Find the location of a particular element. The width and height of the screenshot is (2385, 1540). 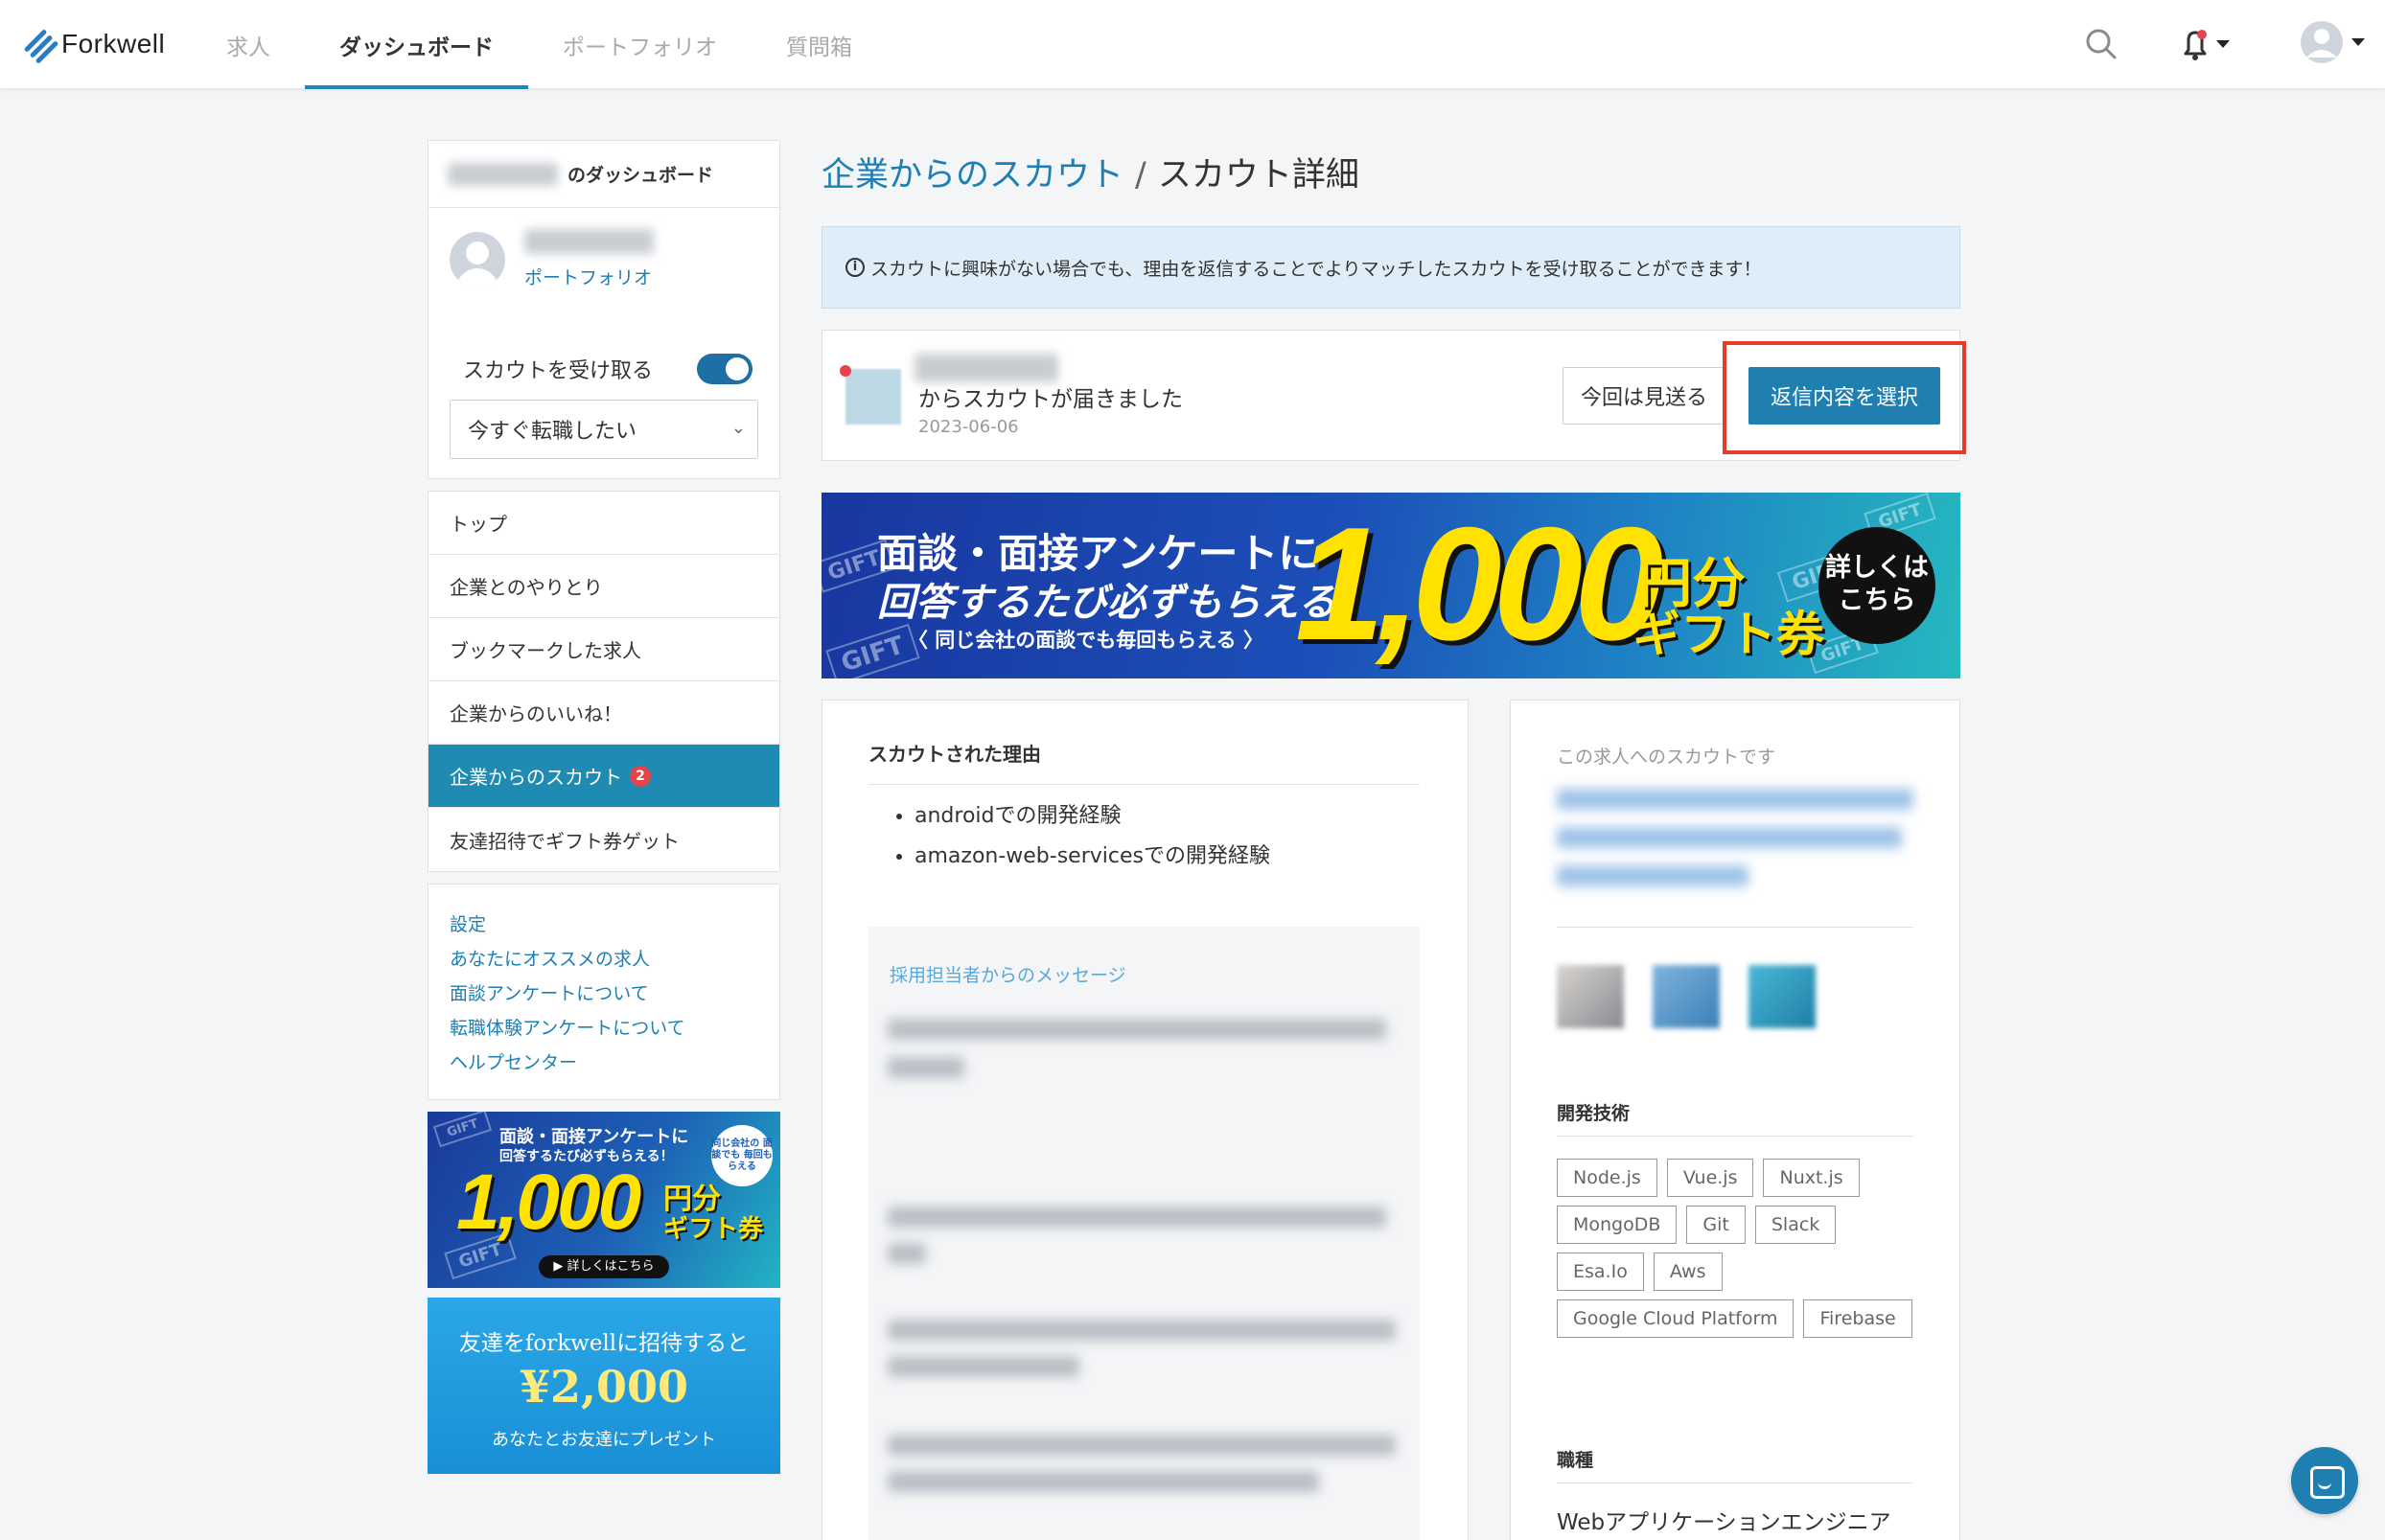

recruiter-message-title: 採用担当者からのメッセージ is located at coordinates (1008, 975).